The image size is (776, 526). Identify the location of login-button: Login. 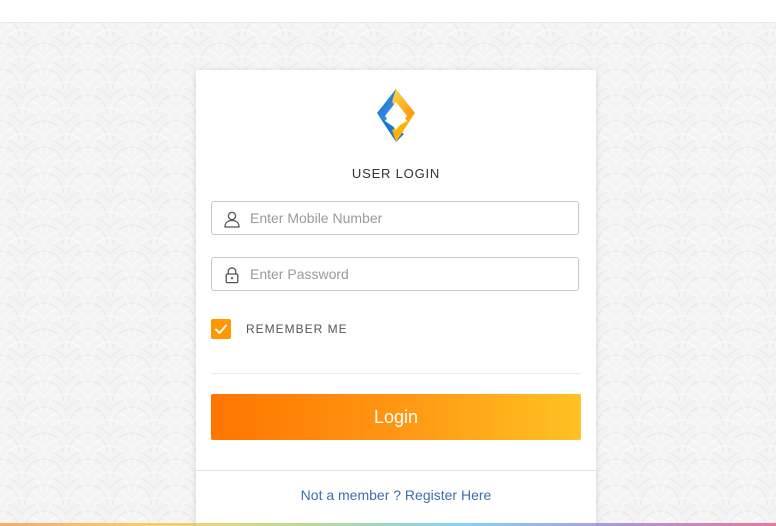
(396, 417).